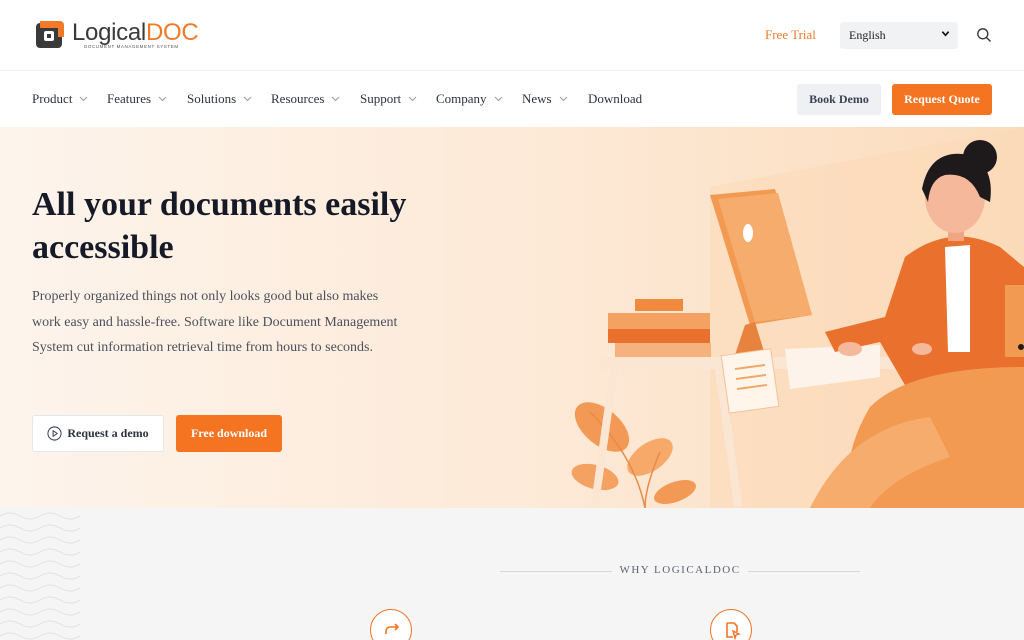 This screenshot has height=640, width=1024. I want to click on nav-item-label: Product, so click(52, 98).